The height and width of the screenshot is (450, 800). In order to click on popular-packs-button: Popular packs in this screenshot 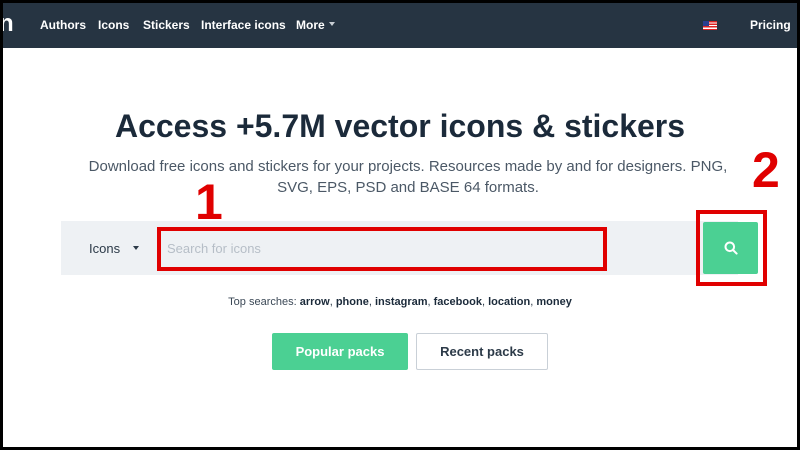, I will do `click(340, 351)`.